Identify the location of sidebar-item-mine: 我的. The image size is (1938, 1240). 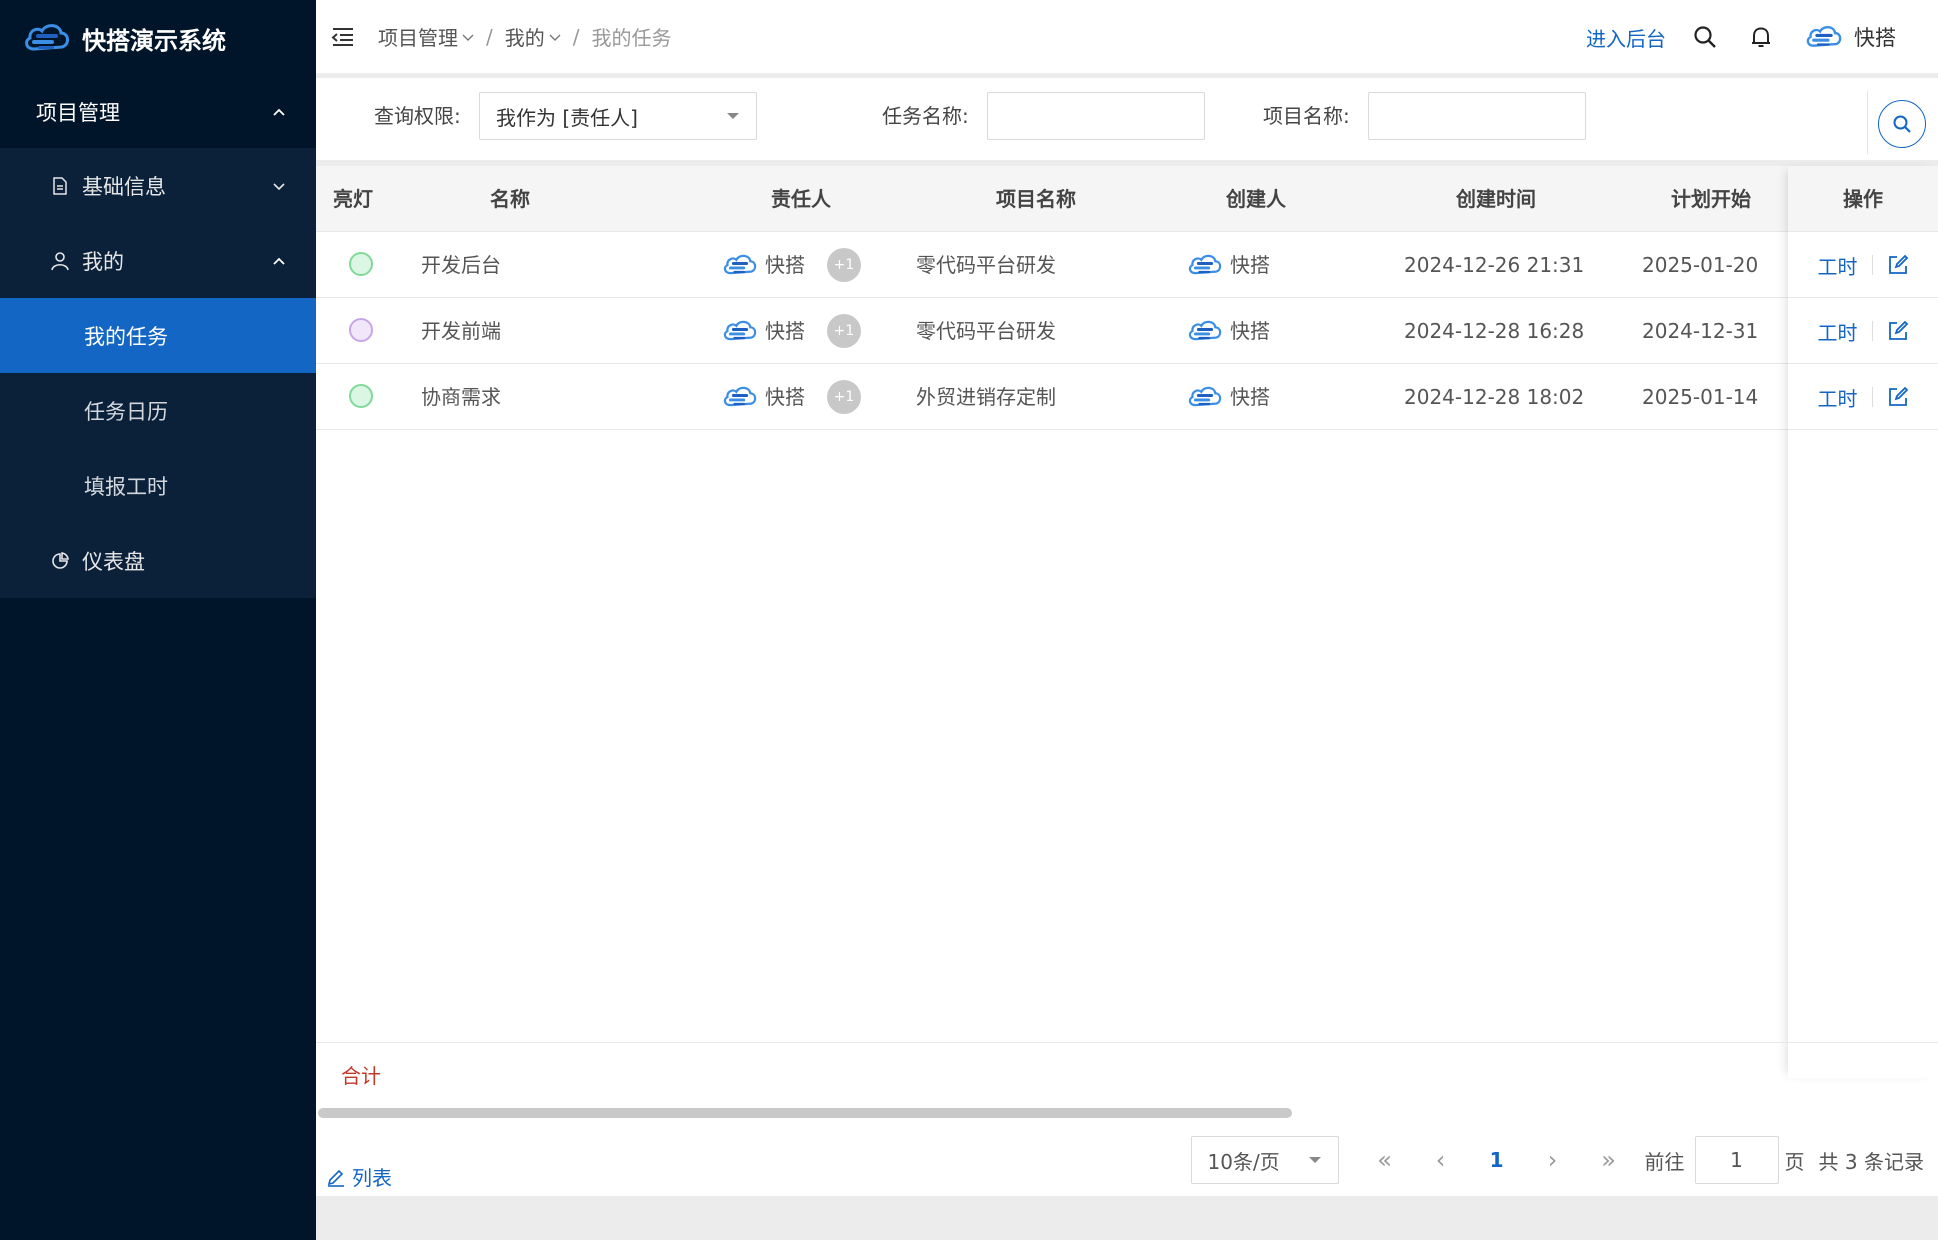
(158, 260).